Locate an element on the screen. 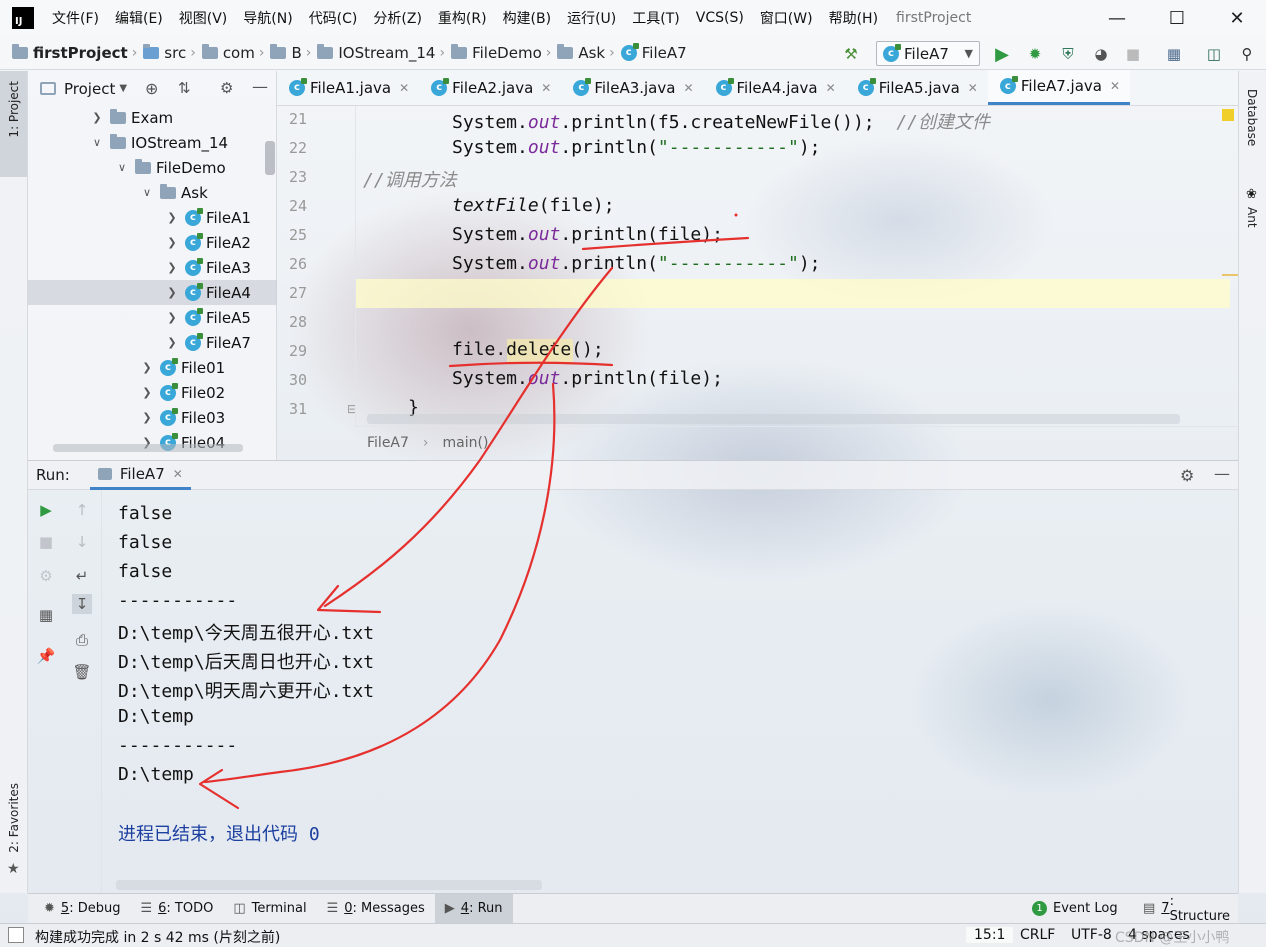 The height and width of the screenshot is (947, 1266). run-tab-filea7: FileA7 ✕ is located at coordinates (140, 475).